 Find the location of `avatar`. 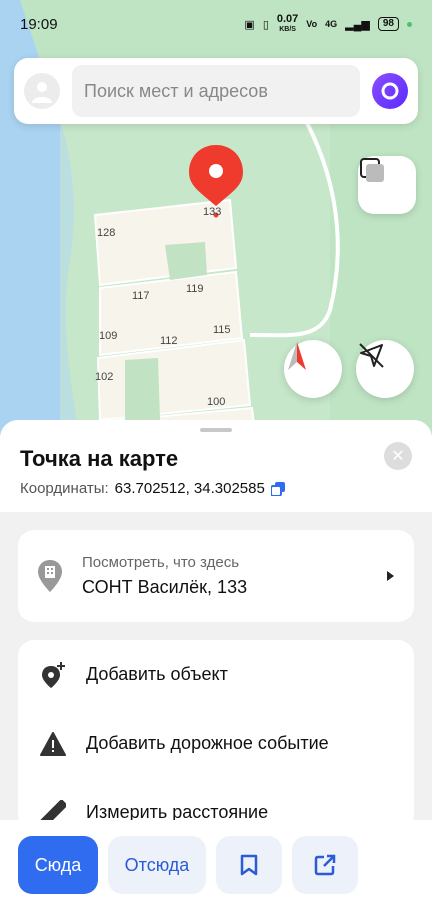

avatar is located at coordinates (42, 91).